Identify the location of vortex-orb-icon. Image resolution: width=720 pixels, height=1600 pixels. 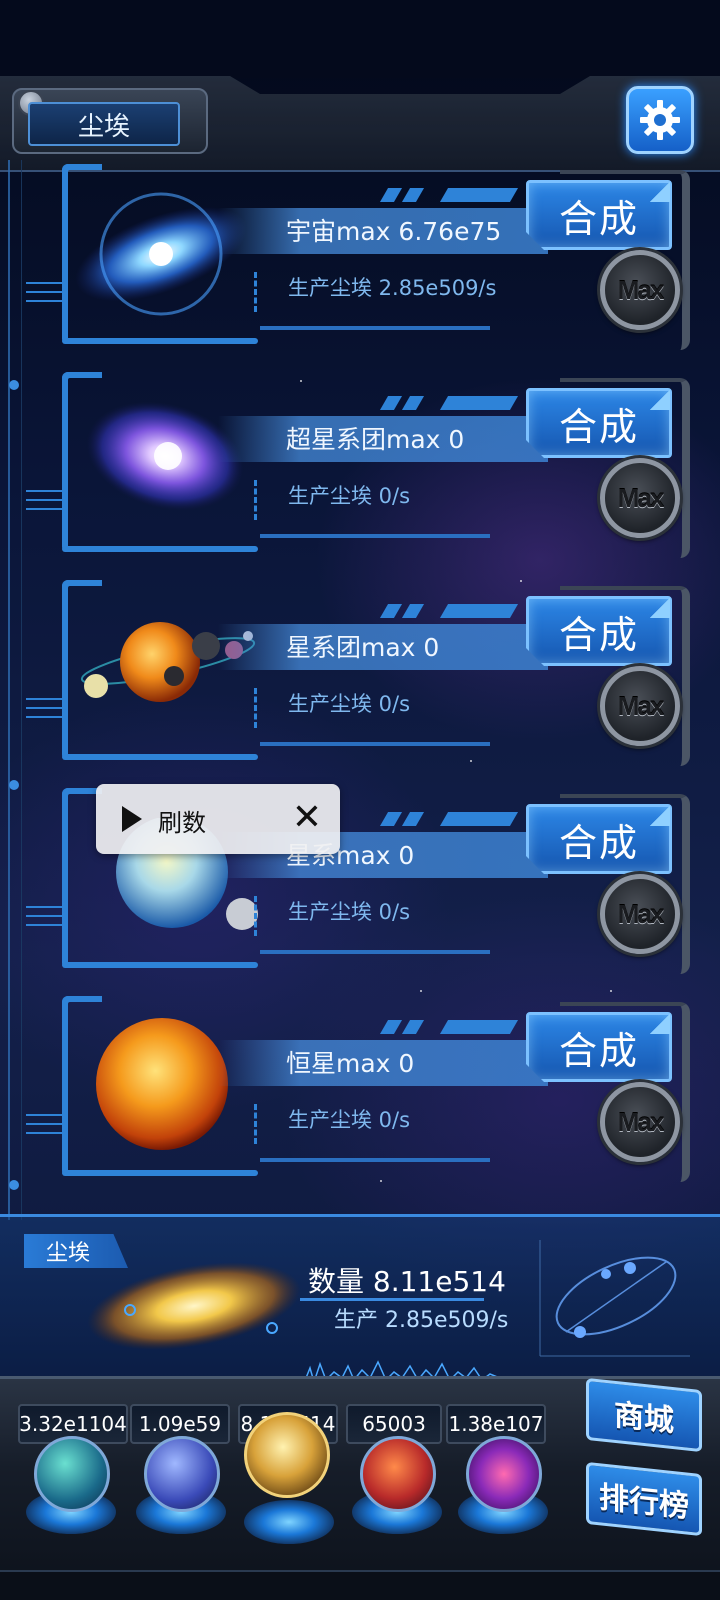
(504, 1474).